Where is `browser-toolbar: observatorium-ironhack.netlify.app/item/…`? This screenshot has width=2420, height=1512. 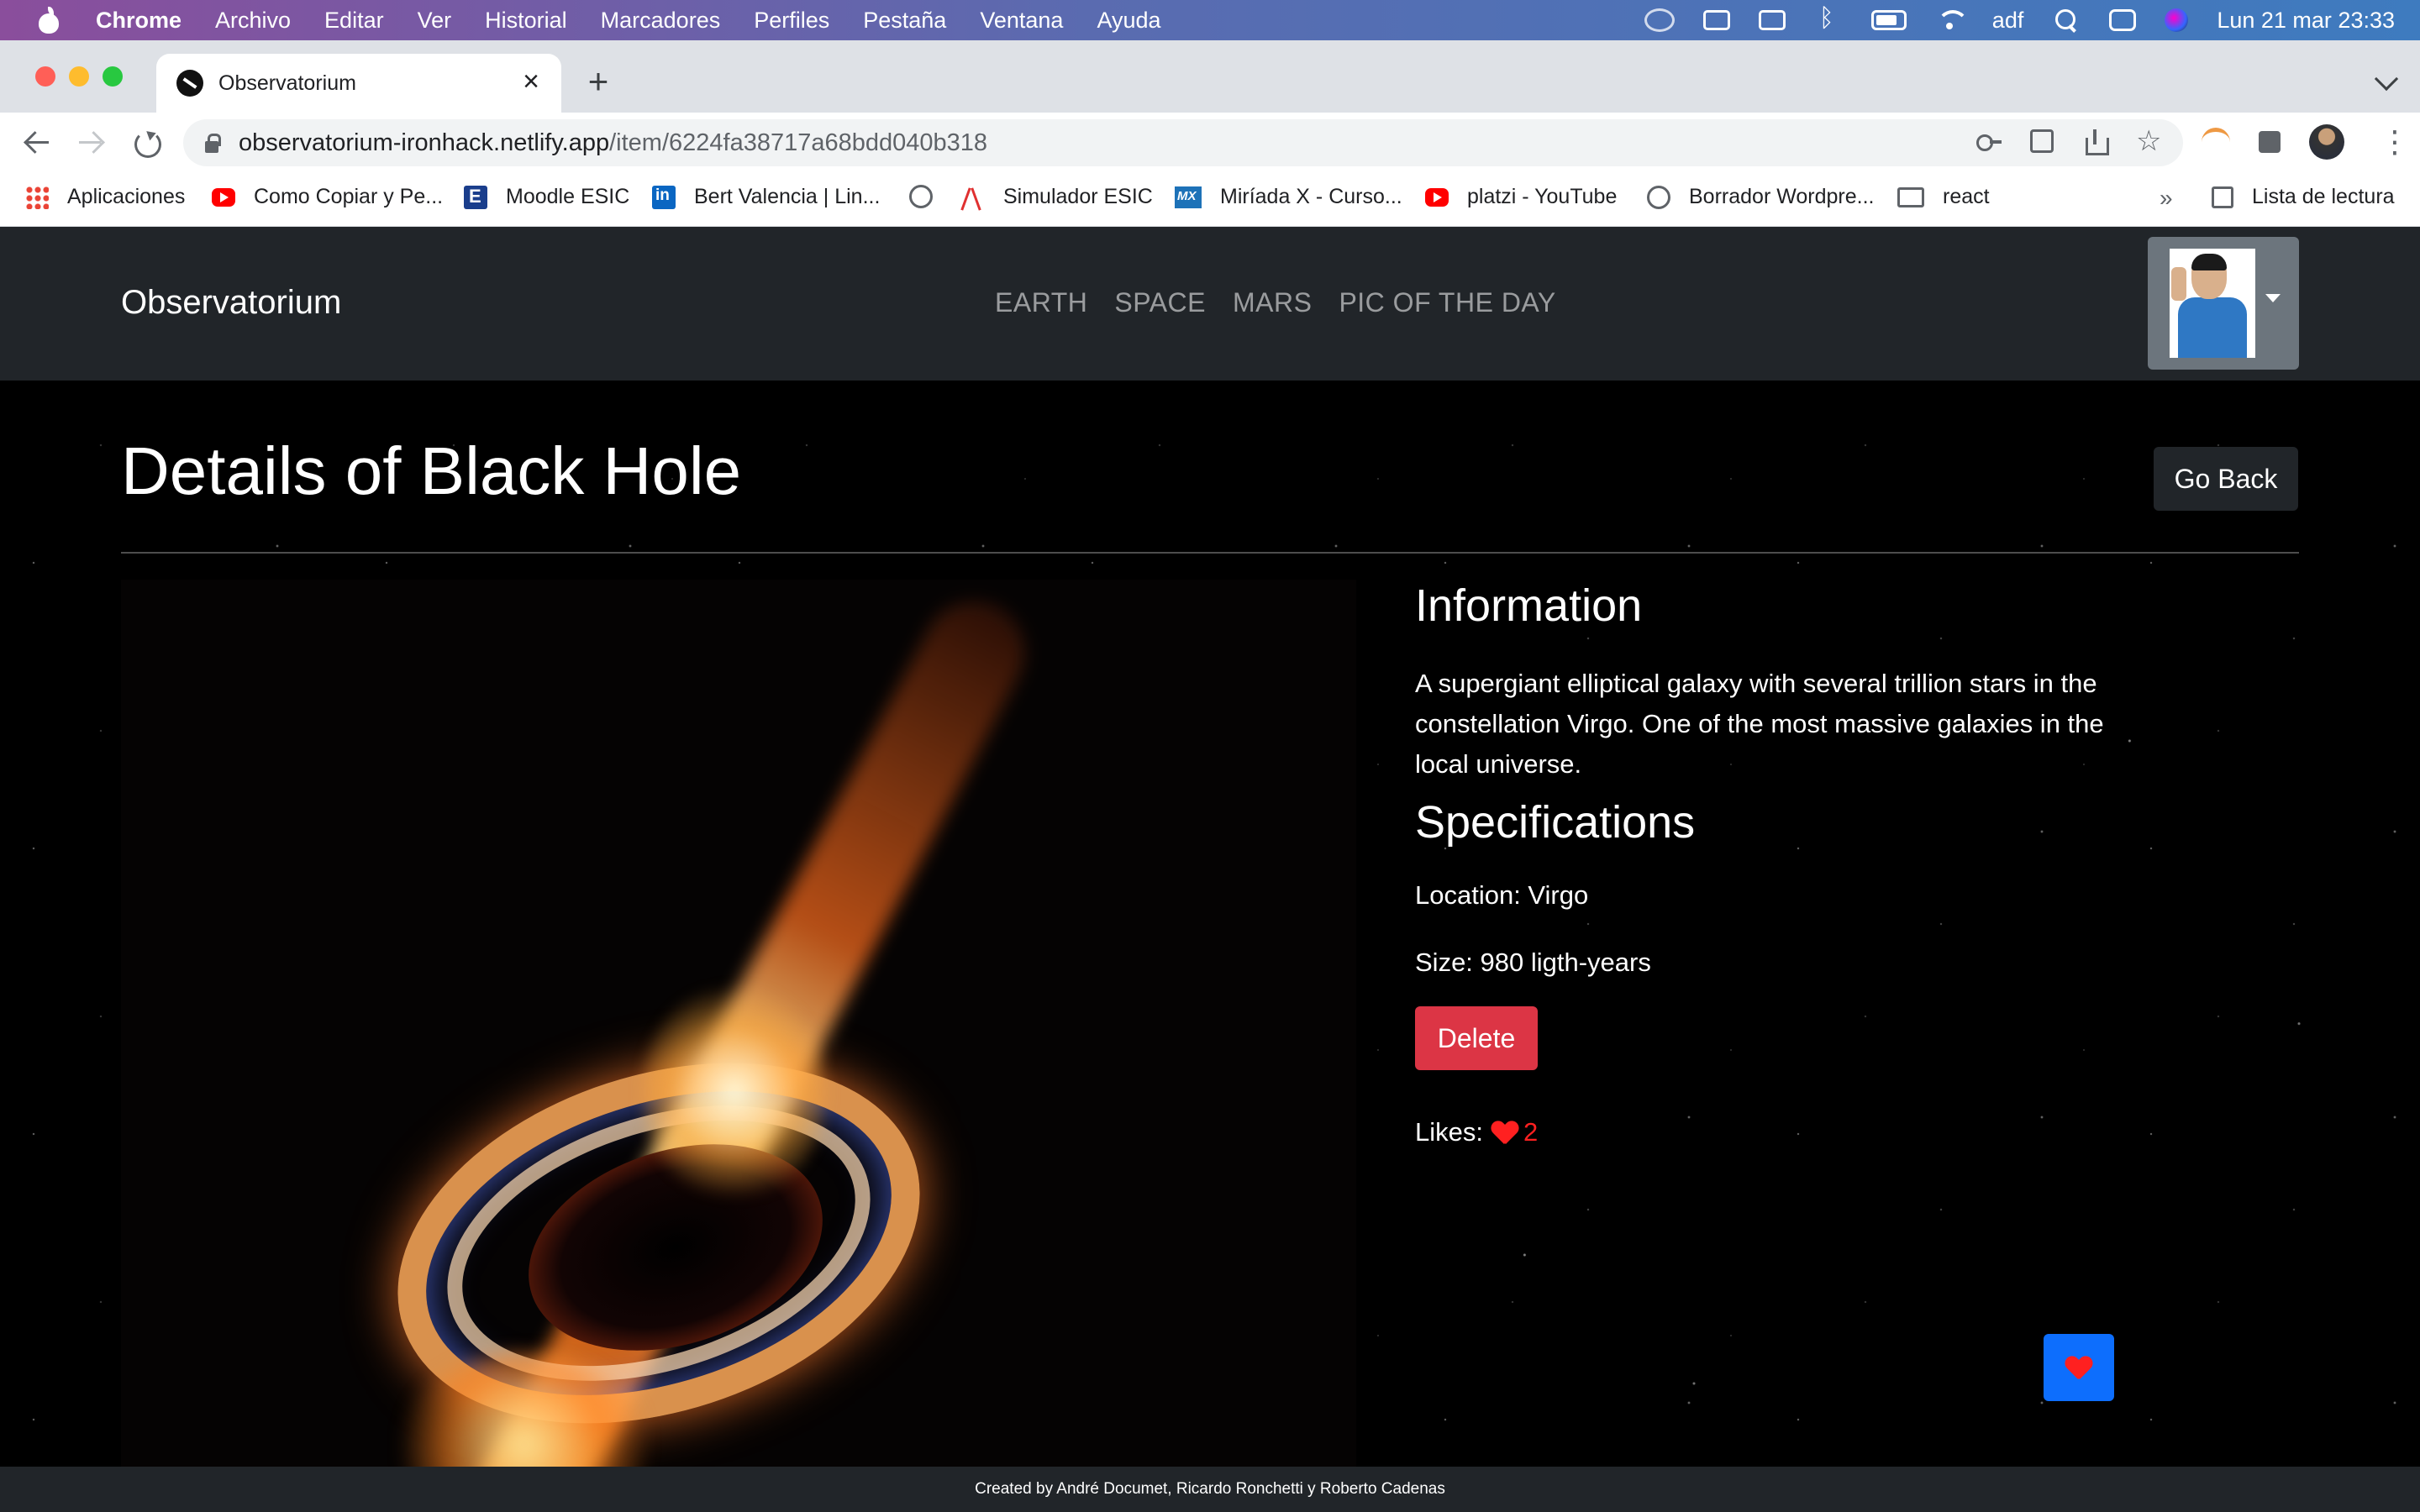 browser-toolbar: observatorium-ironhack.netlify.app/item/… is located at coordinates (1210, 143).